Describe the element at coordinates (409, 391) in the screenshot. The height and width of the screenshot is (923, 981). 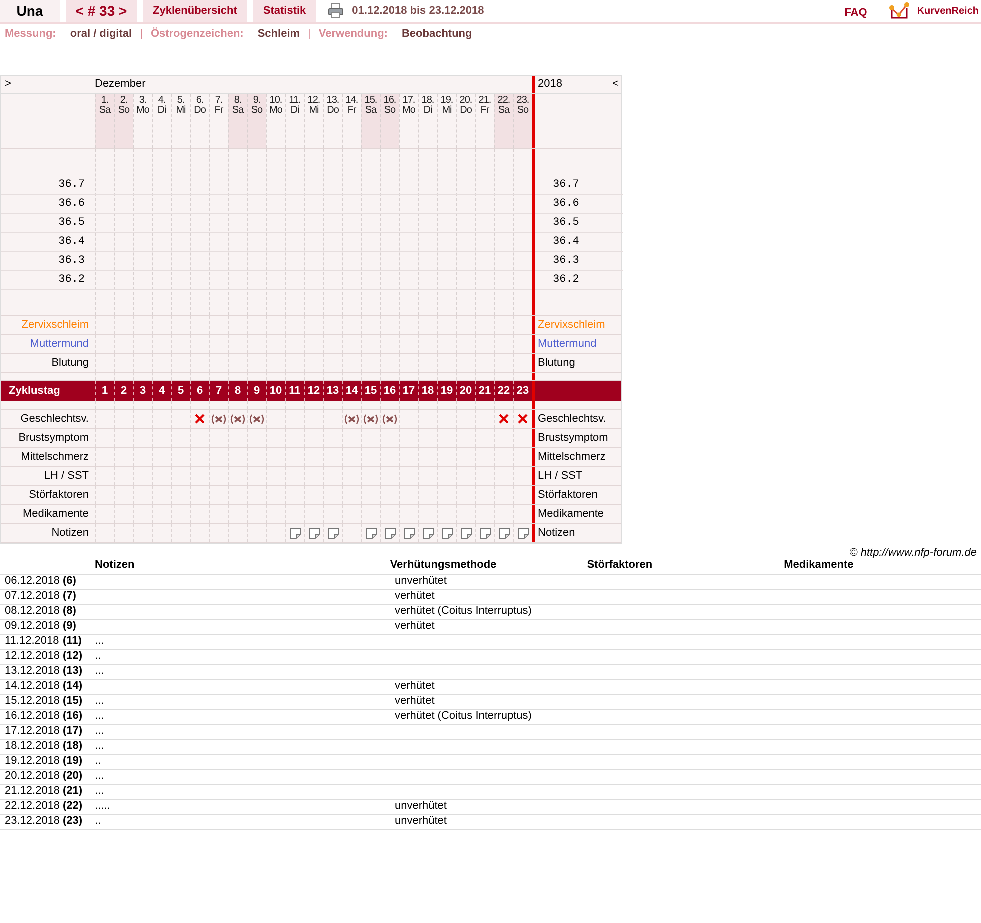
I see `cycle-day-number: 17` at that location.